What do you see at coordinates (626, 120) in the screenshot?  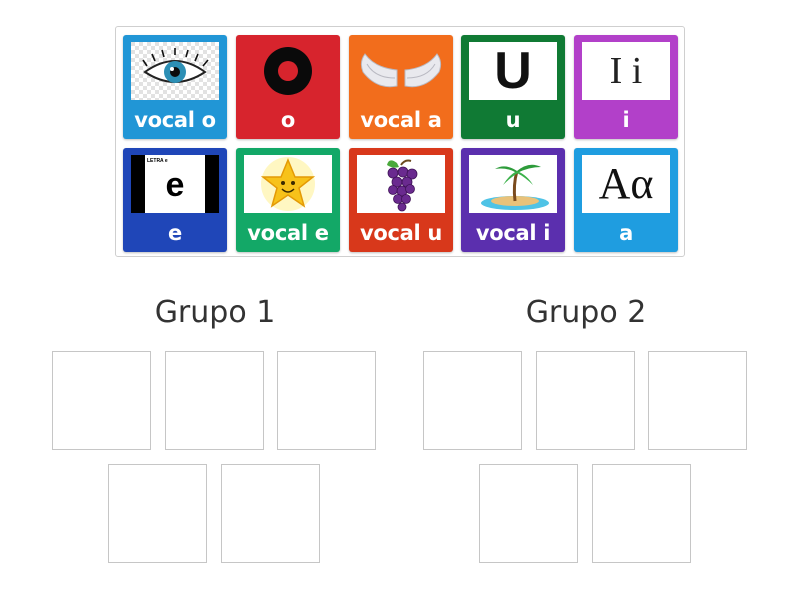 I see `tile-label: i` at bounding box center [626, 120].